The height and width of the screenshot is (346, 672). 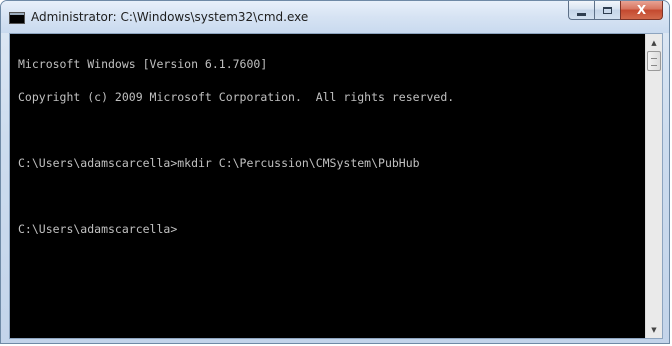 I want to click on caption-buttons: X, so click(x=615, y=11).